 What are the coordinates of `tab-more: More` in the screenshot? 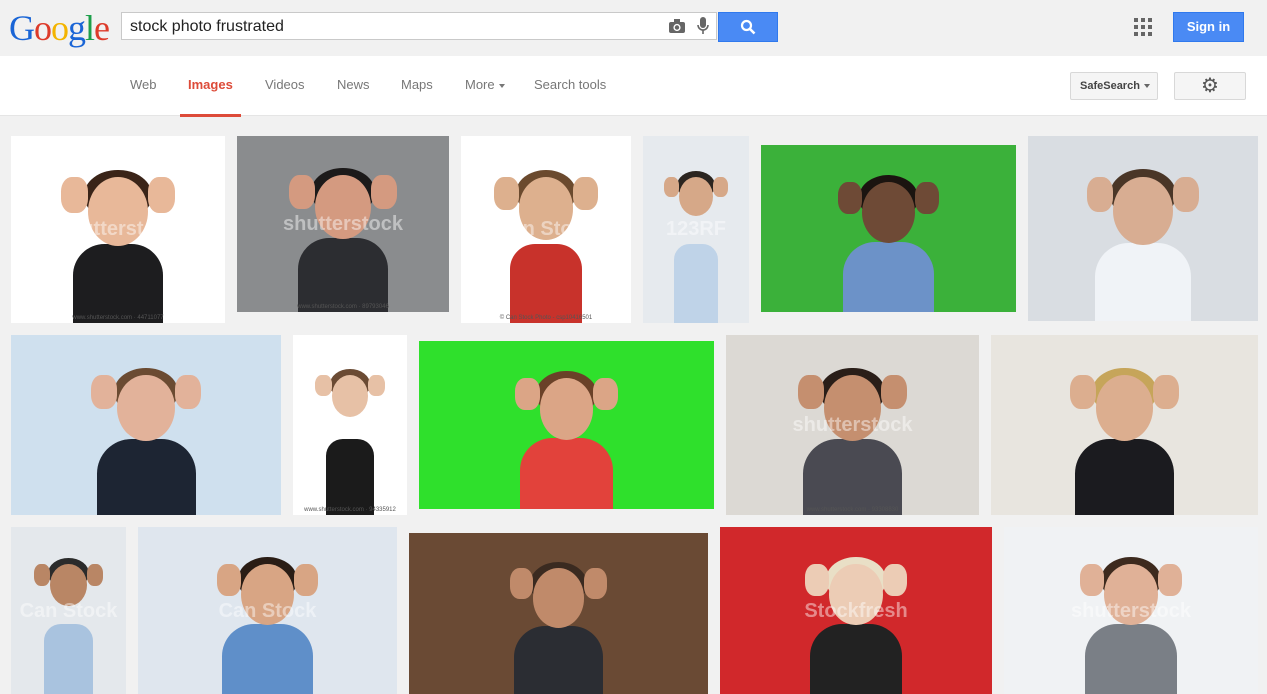 It's located at (485, 86).